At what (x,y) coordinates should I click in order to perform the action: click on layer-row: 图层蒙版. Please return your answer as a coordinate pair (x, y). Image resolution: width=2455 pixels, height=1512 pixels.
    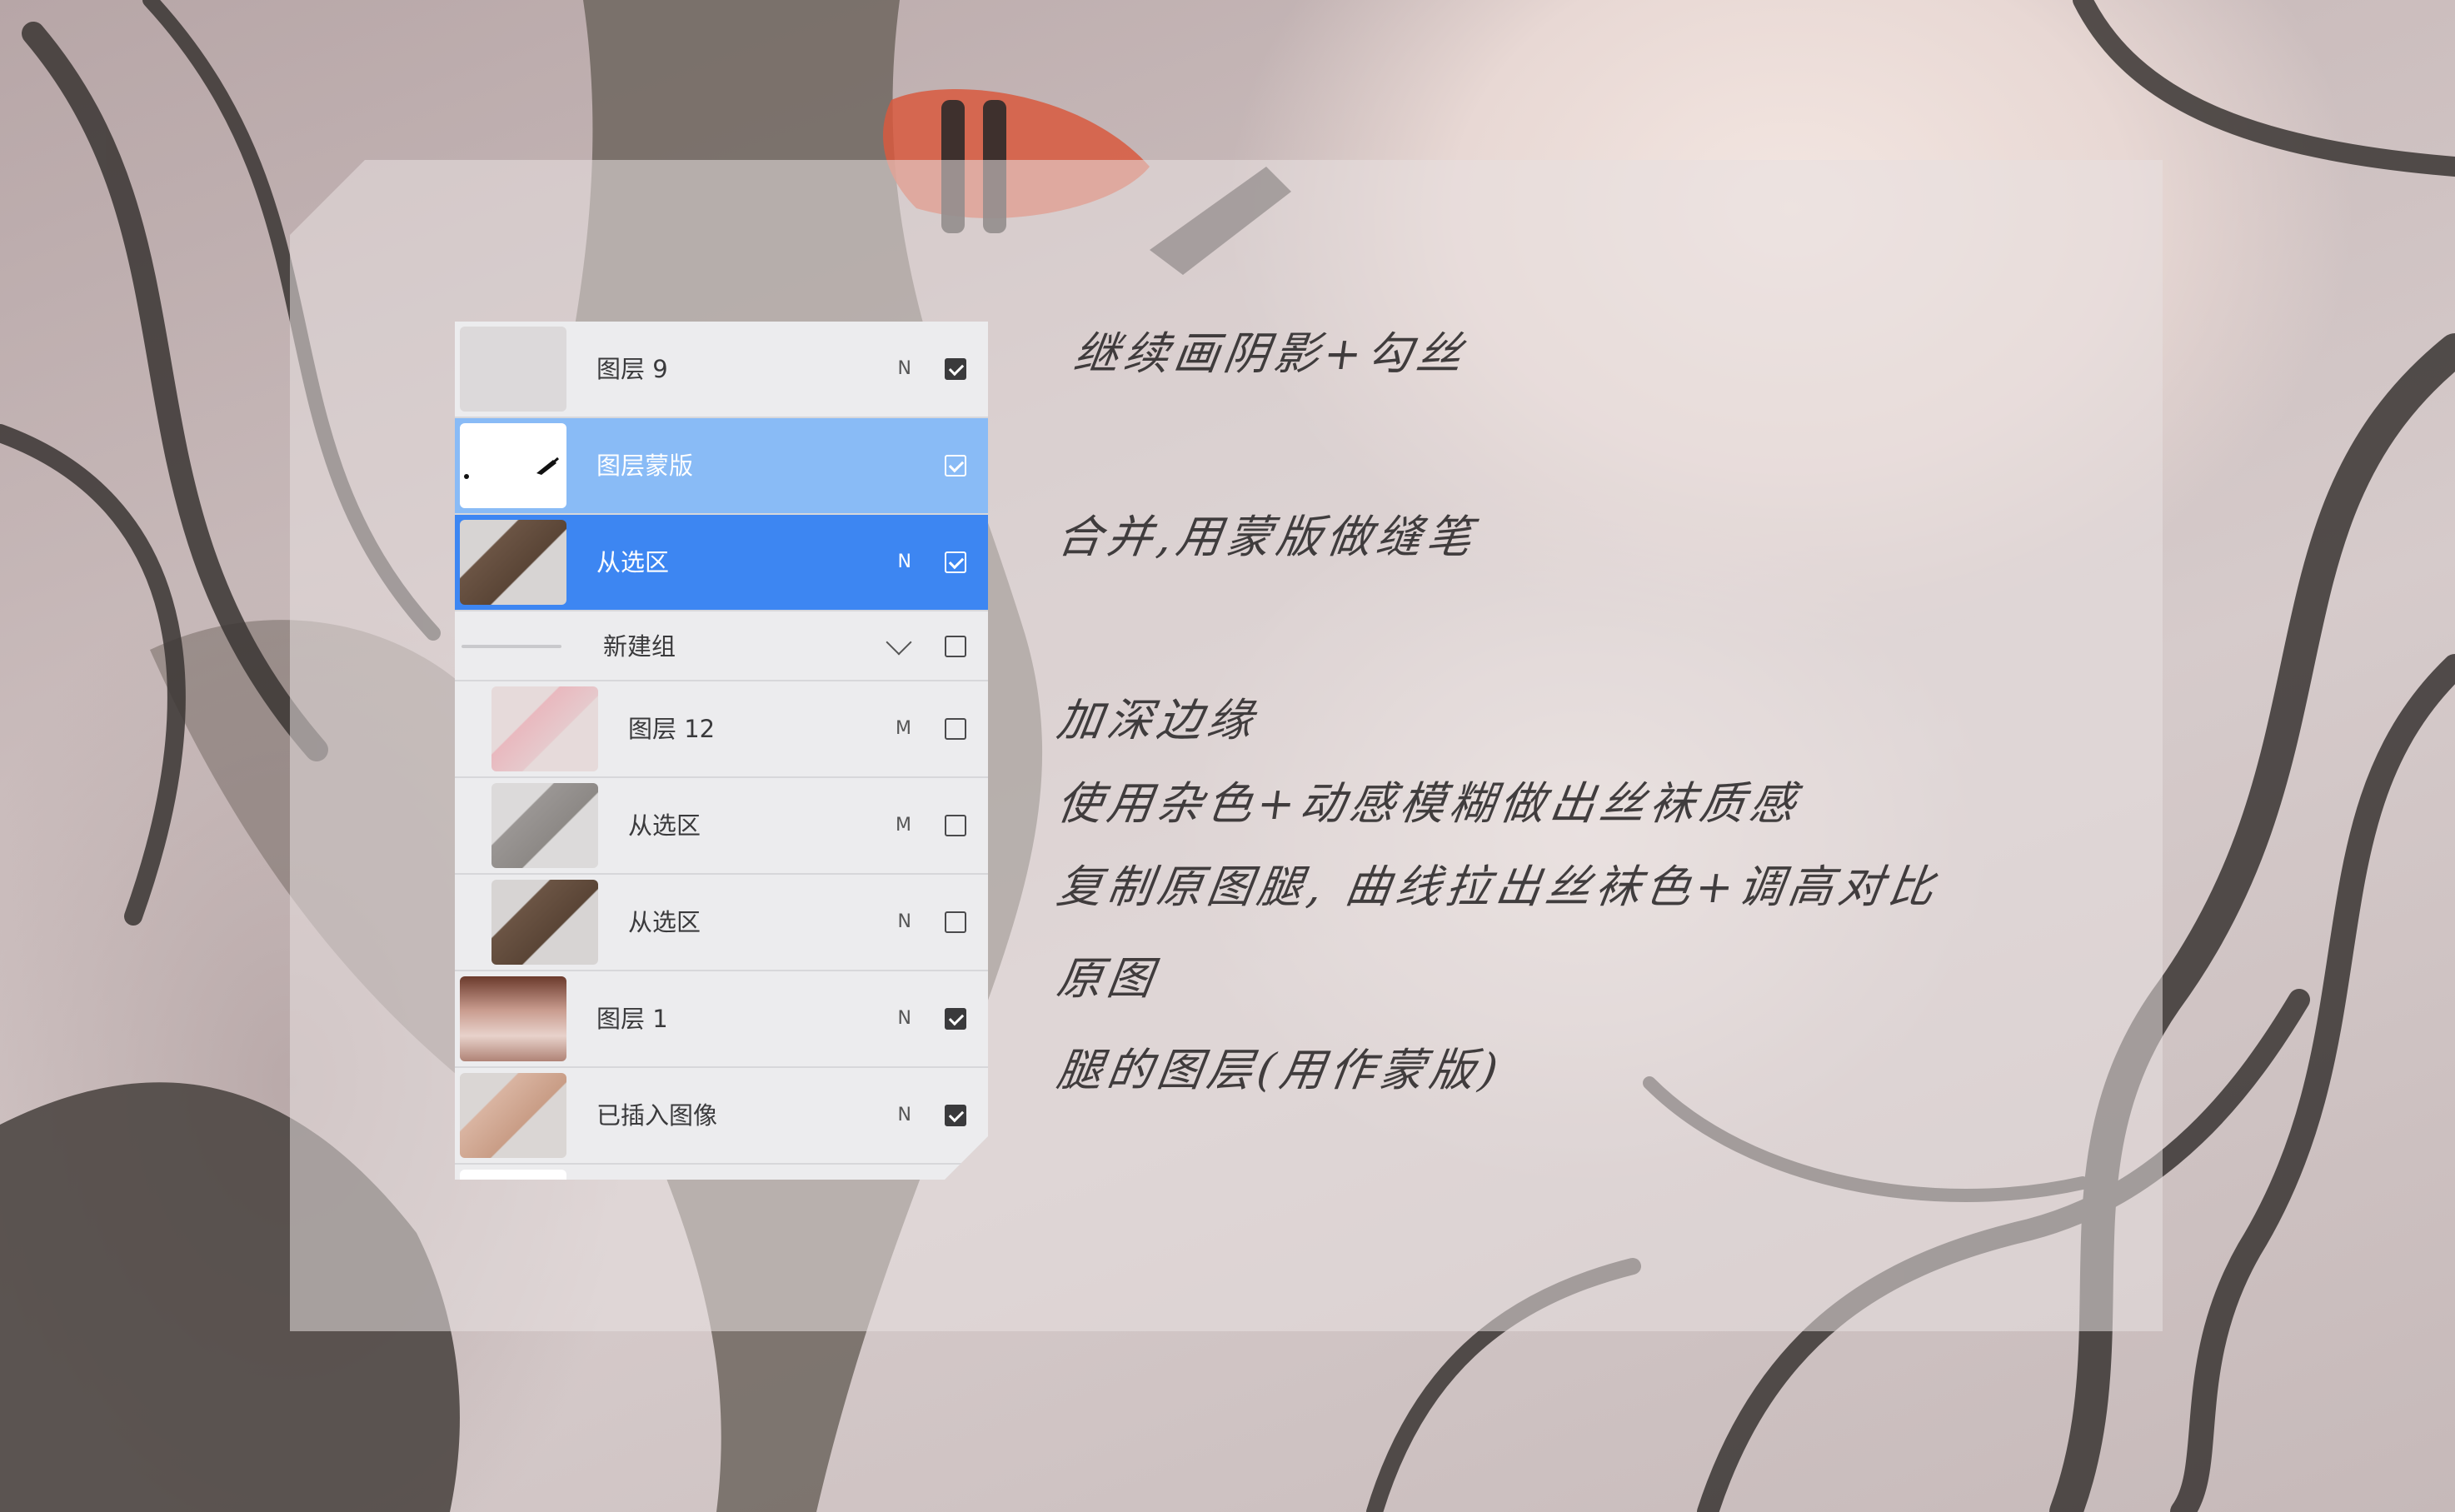
    Looking at the image, I should click on (721, 466).